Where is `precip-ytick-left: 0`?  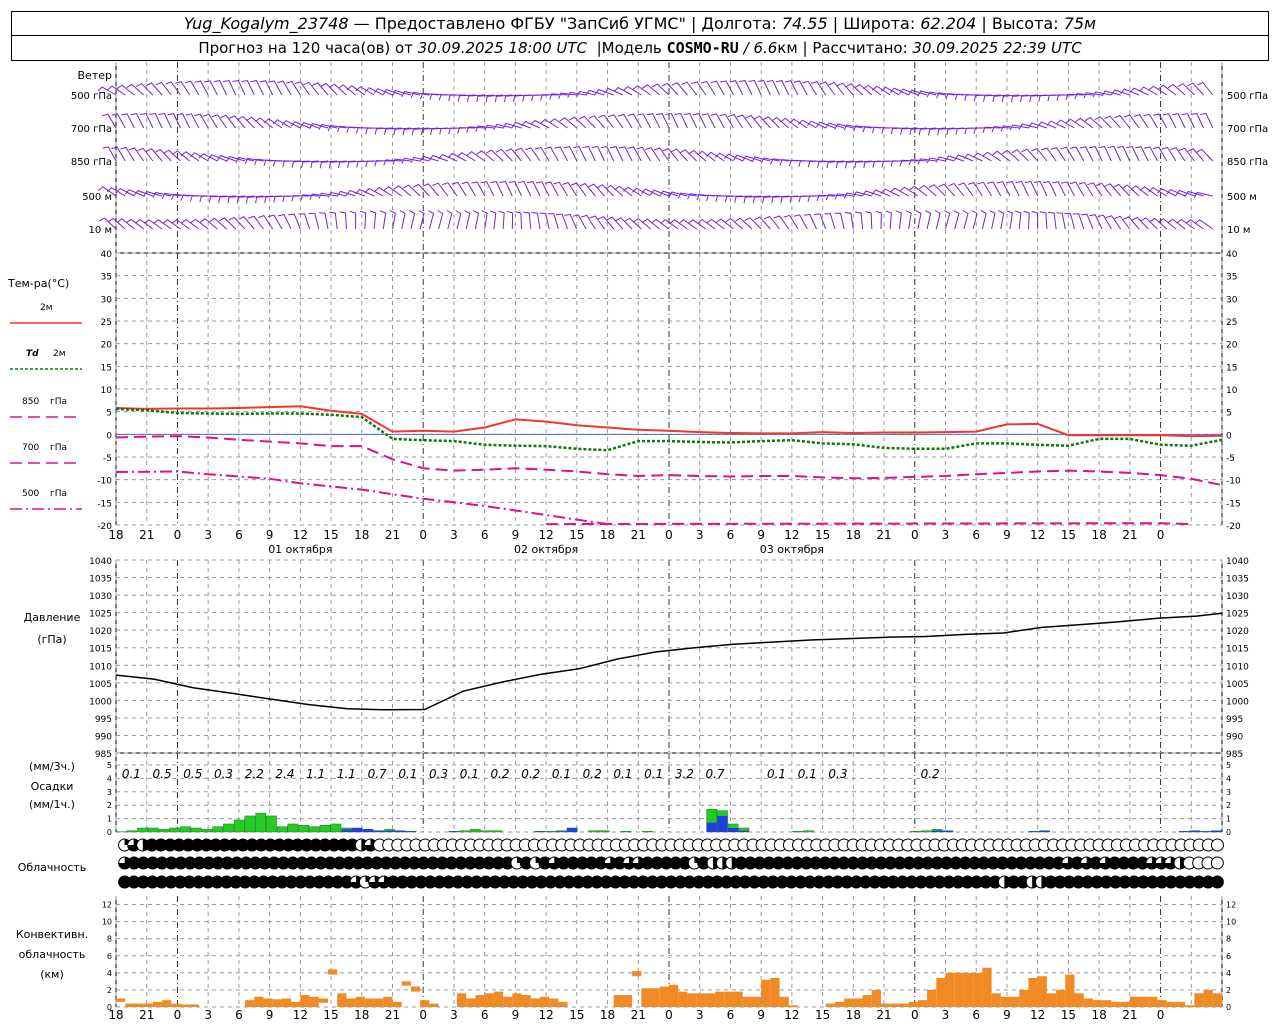 precip-ytick-left: 0 is located at coordinates (109, 832).